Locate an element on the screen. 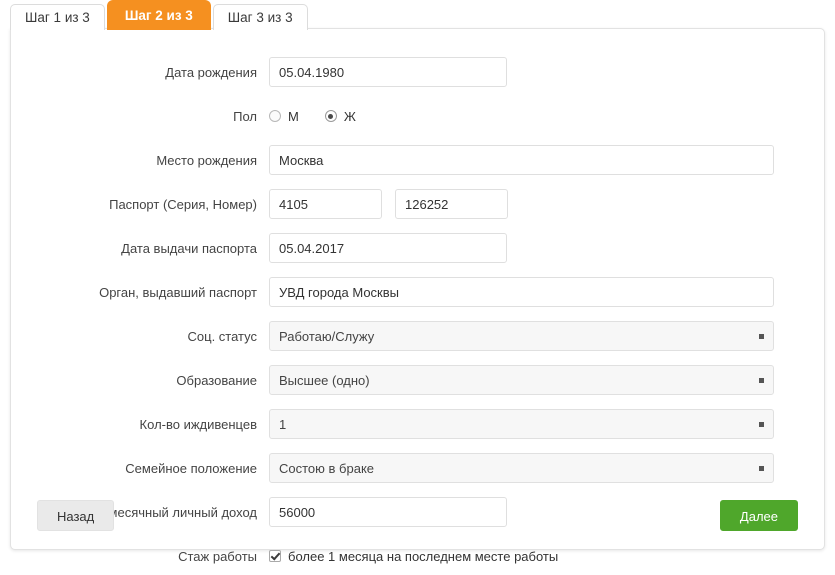  field-row-passport-date: Дата выдачи паспорта is located at coordinates (417, 248).